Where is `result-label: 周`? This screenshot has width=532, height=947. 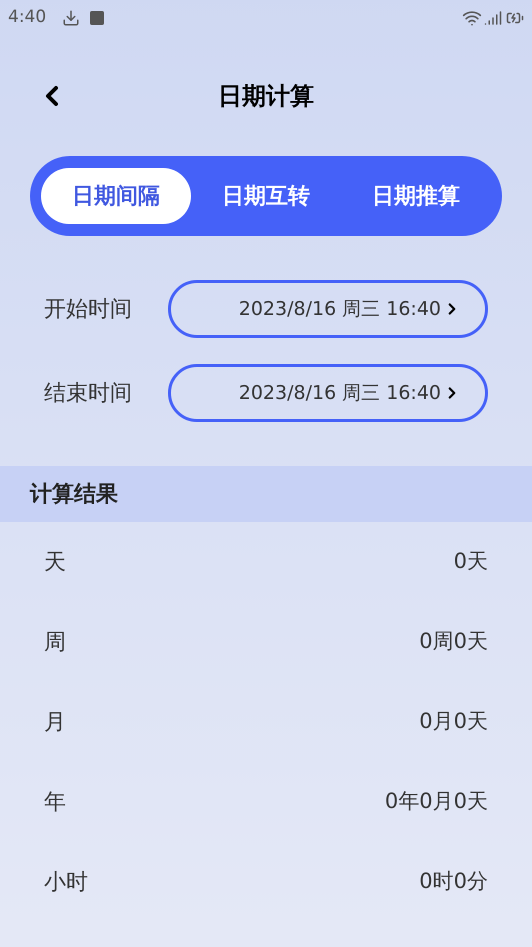 result-label: 周 is located at coordinates (55, 642).